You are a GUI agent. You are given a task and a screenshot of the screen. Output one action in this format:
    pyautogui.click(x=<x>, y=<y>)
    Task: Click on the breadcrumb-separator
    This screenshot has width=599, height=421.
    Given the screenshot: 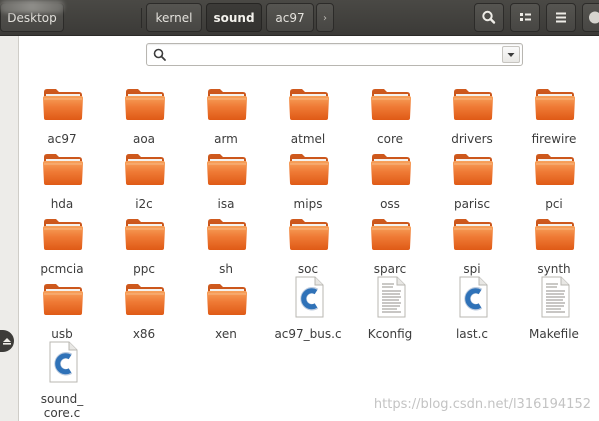 What is the action you would take?
    pyautogui.click(x=141, y=18)
    